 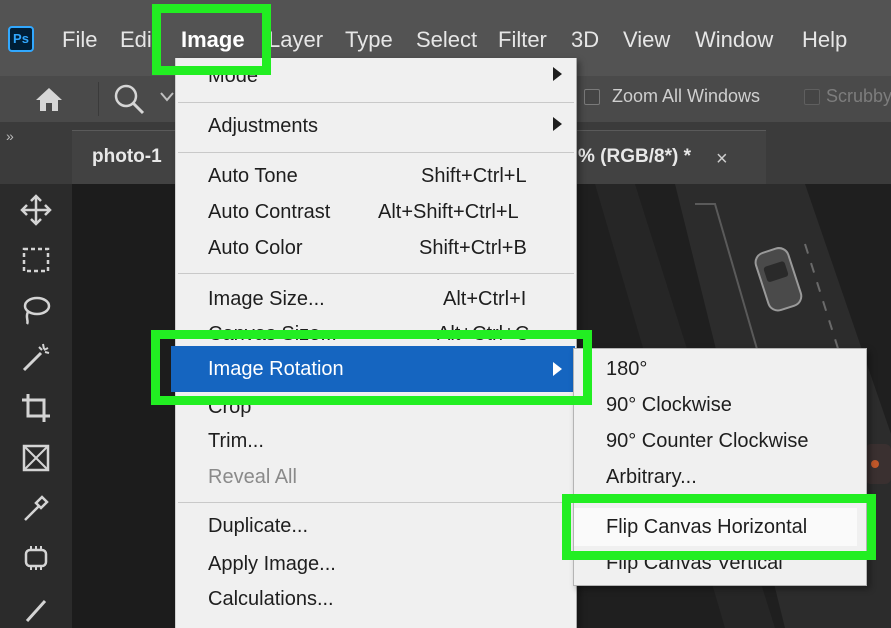 I want to click on shortcut-auto-contrast: Alt+Shift+Ctrl+L, so click(x=448, y=212).